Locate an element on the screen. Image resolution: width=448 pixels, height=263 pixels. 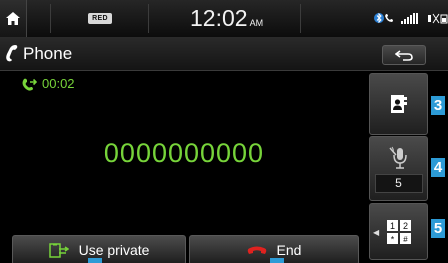
call-duration: 00:02 is located at coordinates (58, 83).